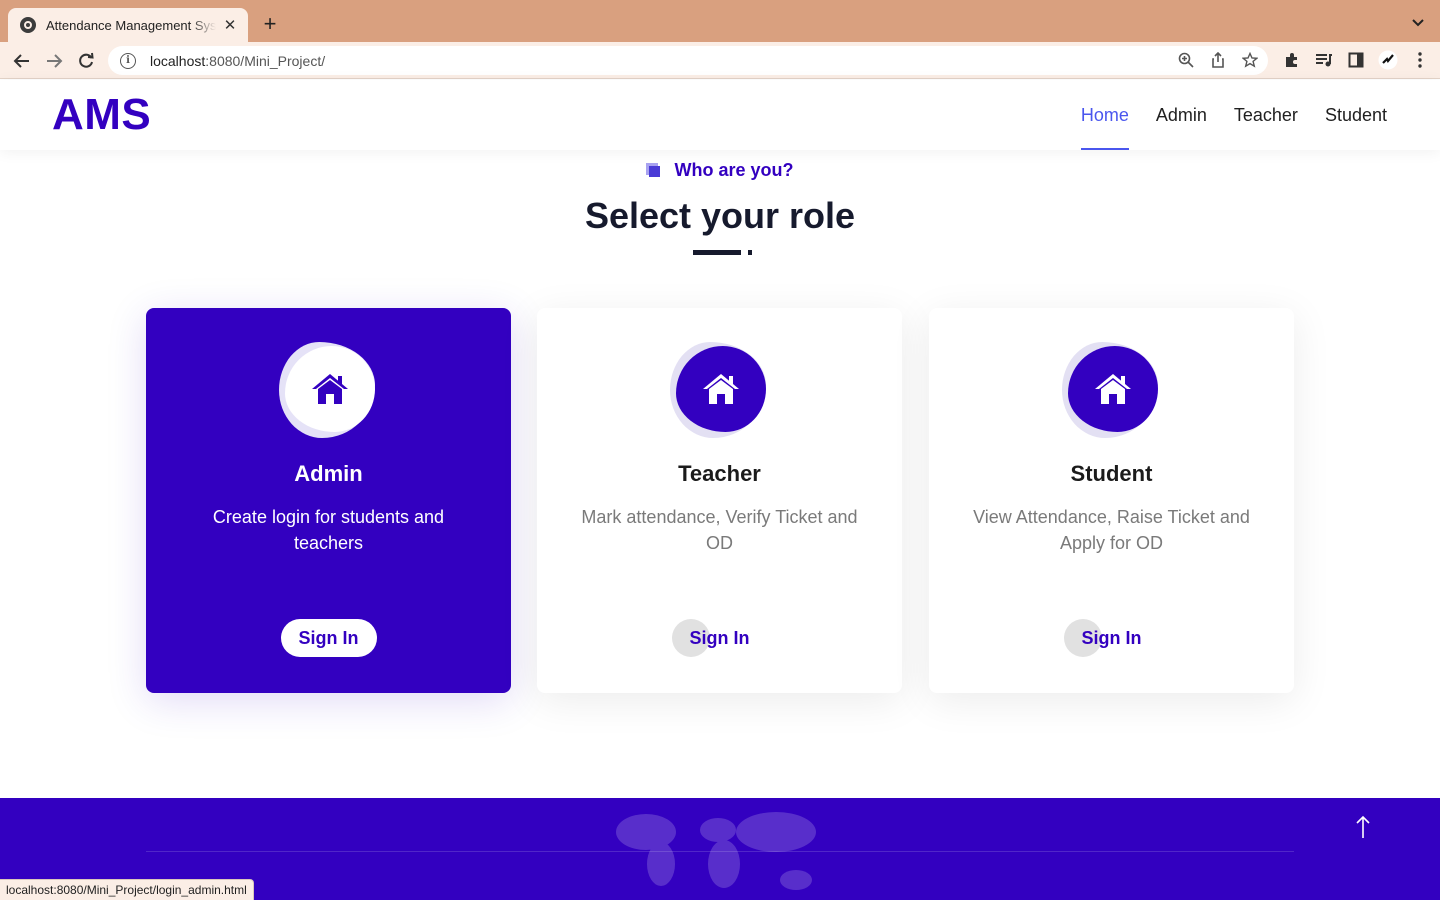  What do you see at coordinates (1356, 115) in the screenshot?
I see `nav-student: Student` at bounding box center [1356, 115].